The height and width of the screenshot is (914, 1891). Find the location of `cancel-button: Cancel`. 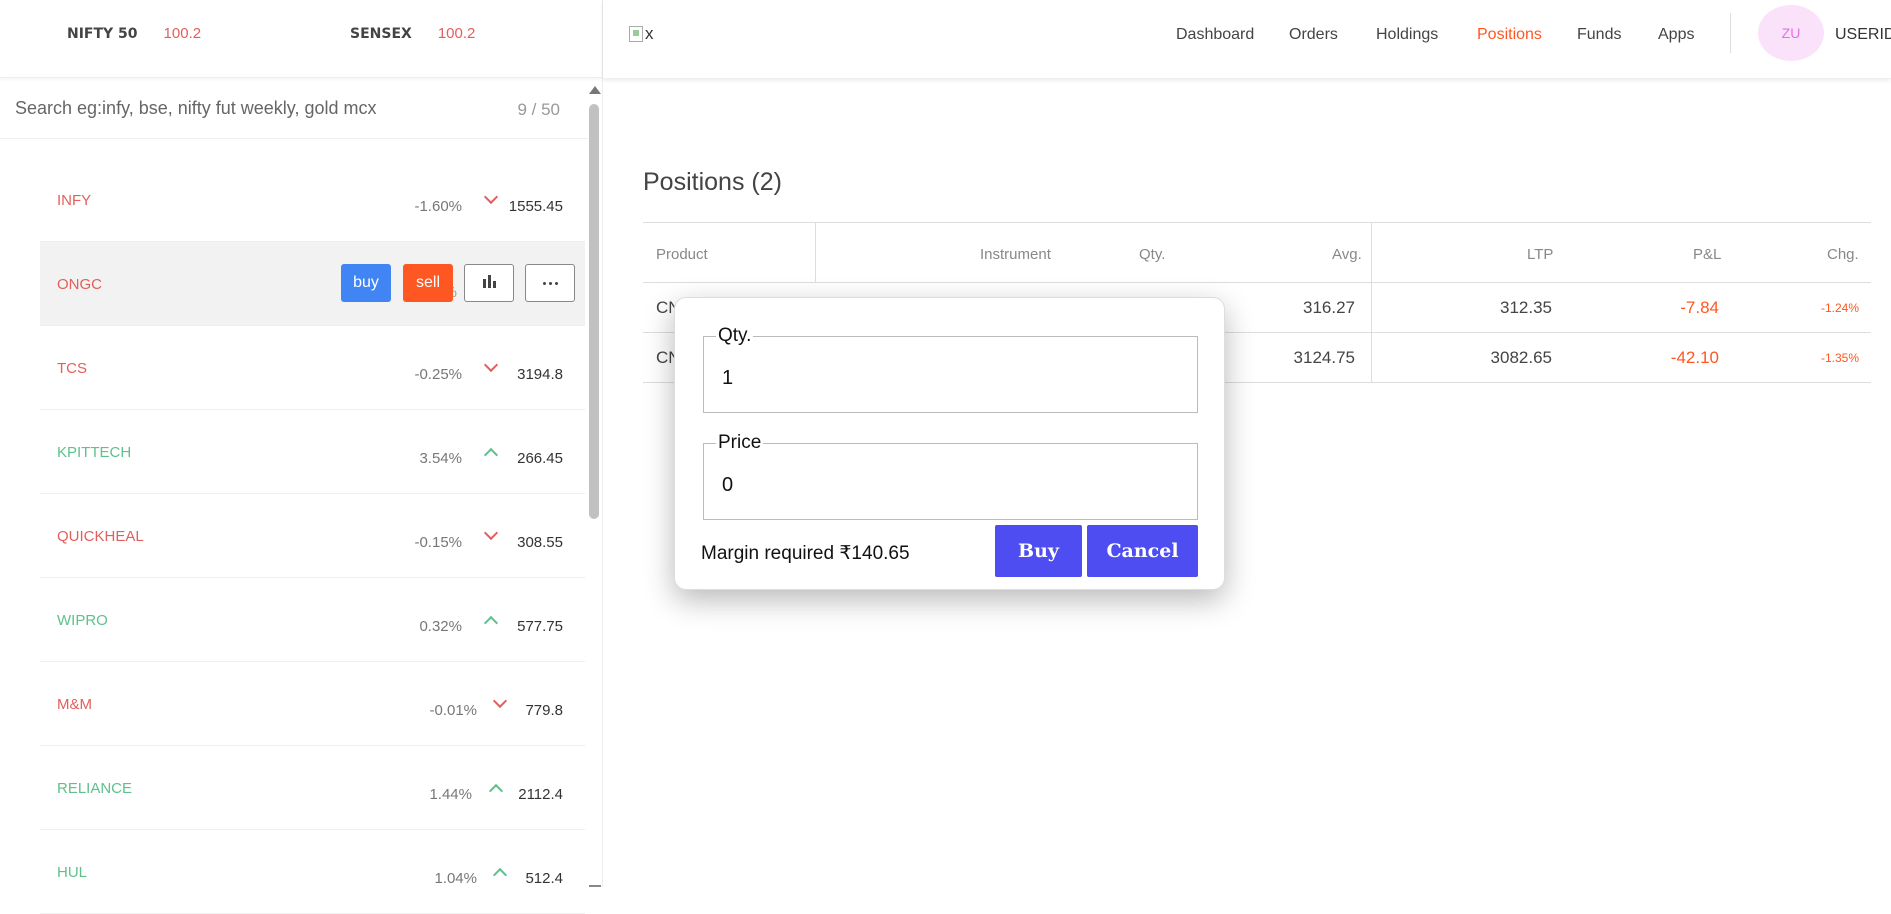

cancel-button: Cancel is located at coordinates (1142, 551).